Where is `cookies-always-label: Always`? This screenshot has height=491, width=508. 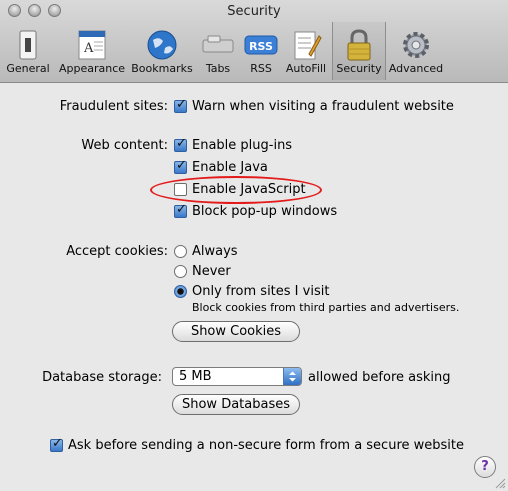
cookies-always-label: Always is located at coordinates (215, 251).